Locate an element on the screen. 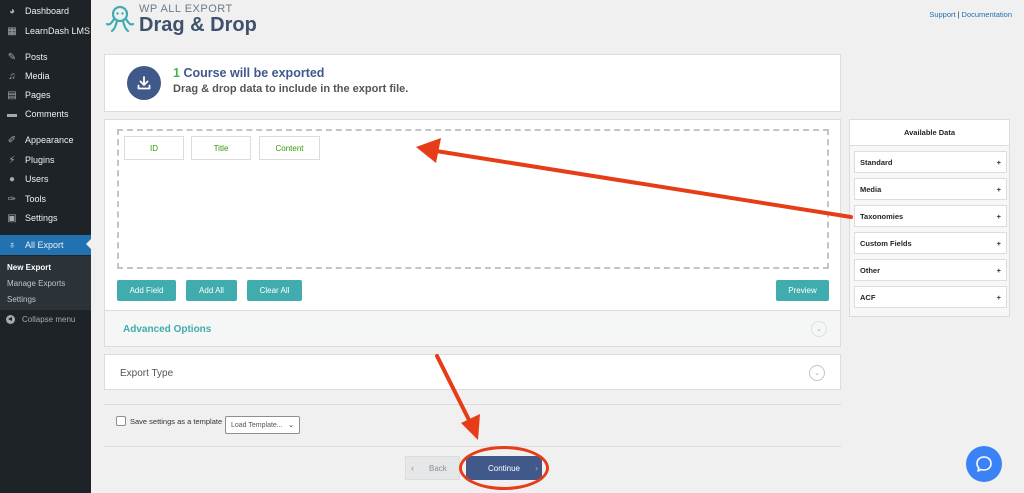 The height and width of the screenshot is (493, 1024). help-chat-button is located at coordinates (984, 464).